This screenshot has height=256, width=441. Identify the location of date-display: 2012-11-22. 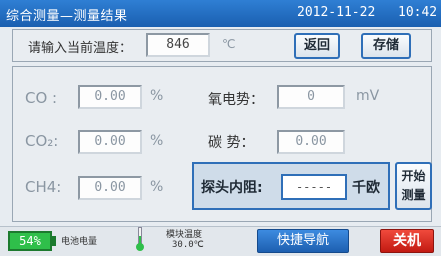
(336, 12).